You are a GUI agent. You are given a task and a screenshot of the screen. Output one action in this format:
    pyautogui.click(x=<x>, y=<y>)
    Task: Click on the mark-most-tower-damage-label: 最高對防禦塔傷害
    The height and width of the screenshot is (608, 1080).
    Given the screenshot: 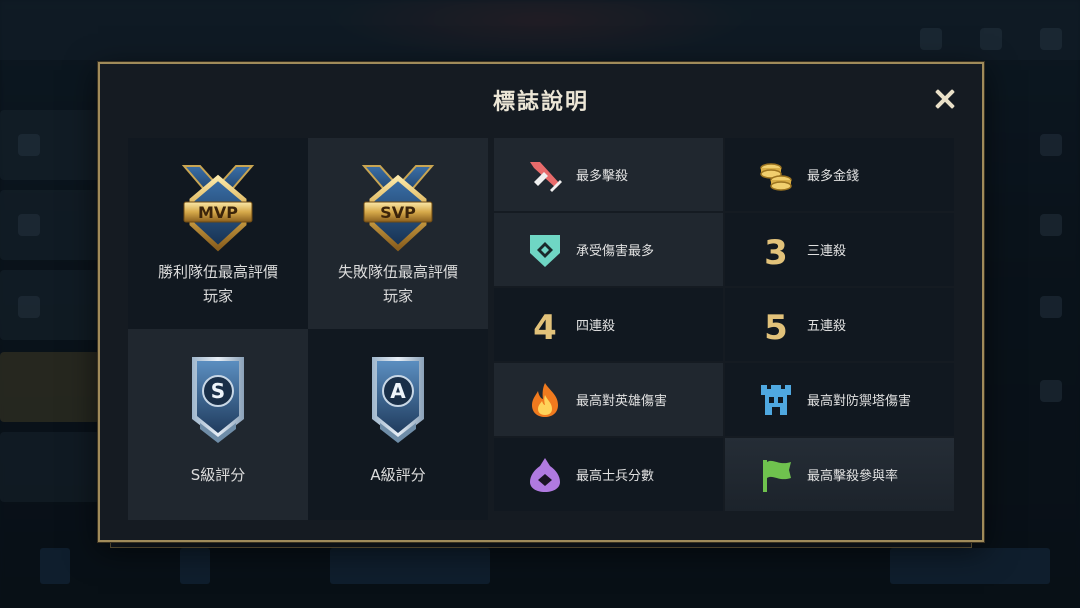 What is the action you would take?
    pyautogui.click(x=859, y=401)
    